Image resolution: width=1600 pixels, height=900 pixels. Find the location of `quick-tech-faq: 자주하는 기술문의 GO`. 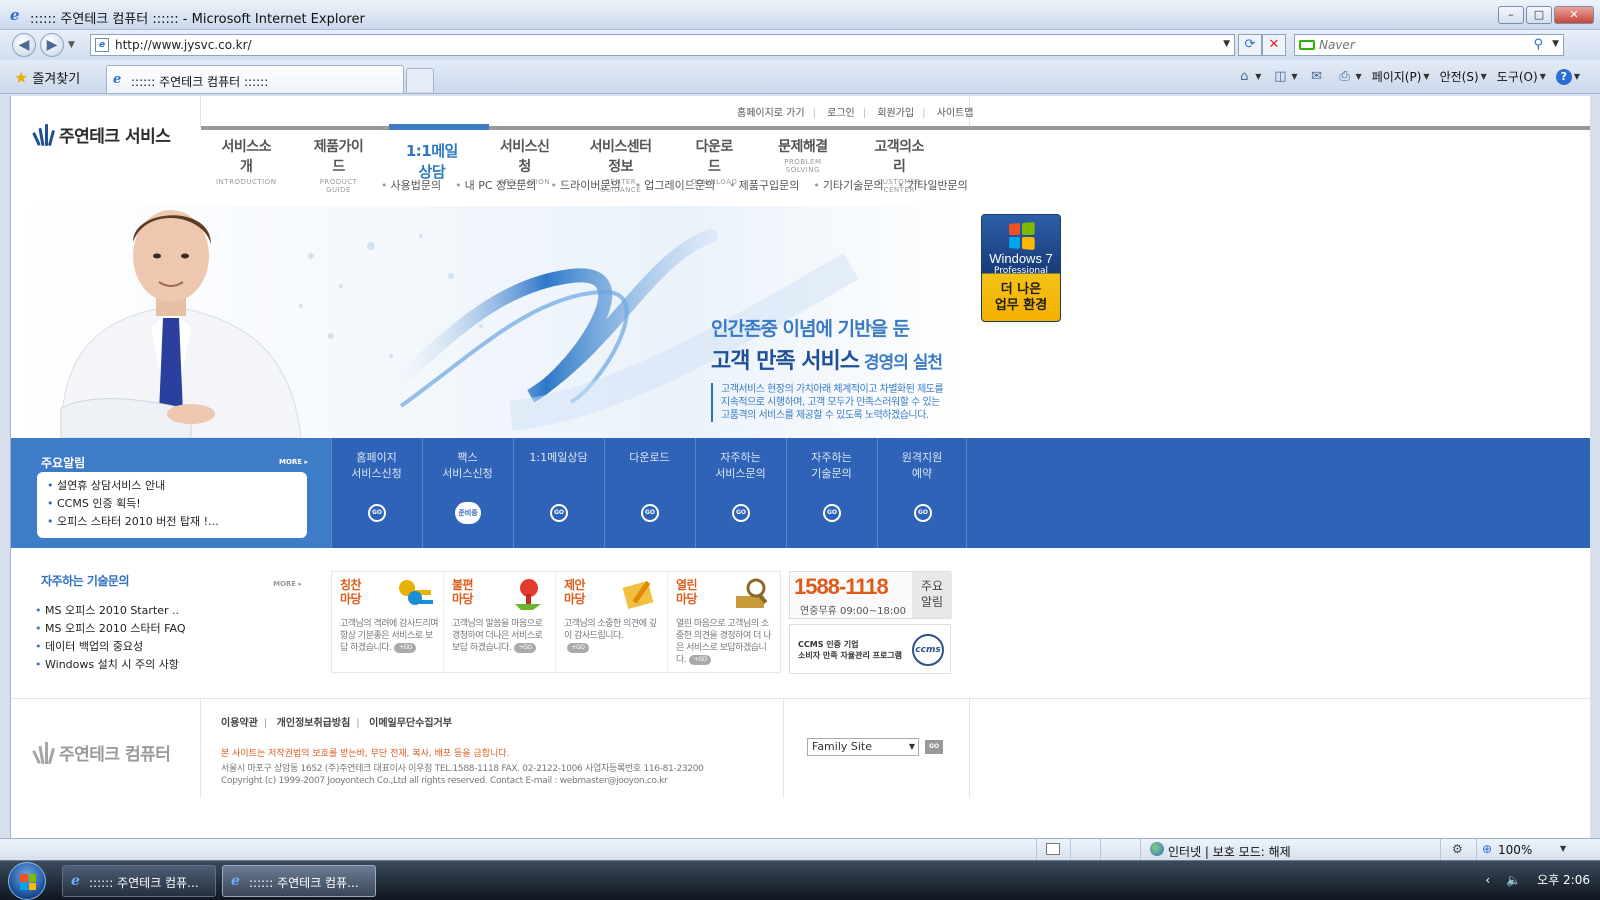

quick-tech-faq: 자주하는 기술문의 GO is located at coordinates (831, 493).